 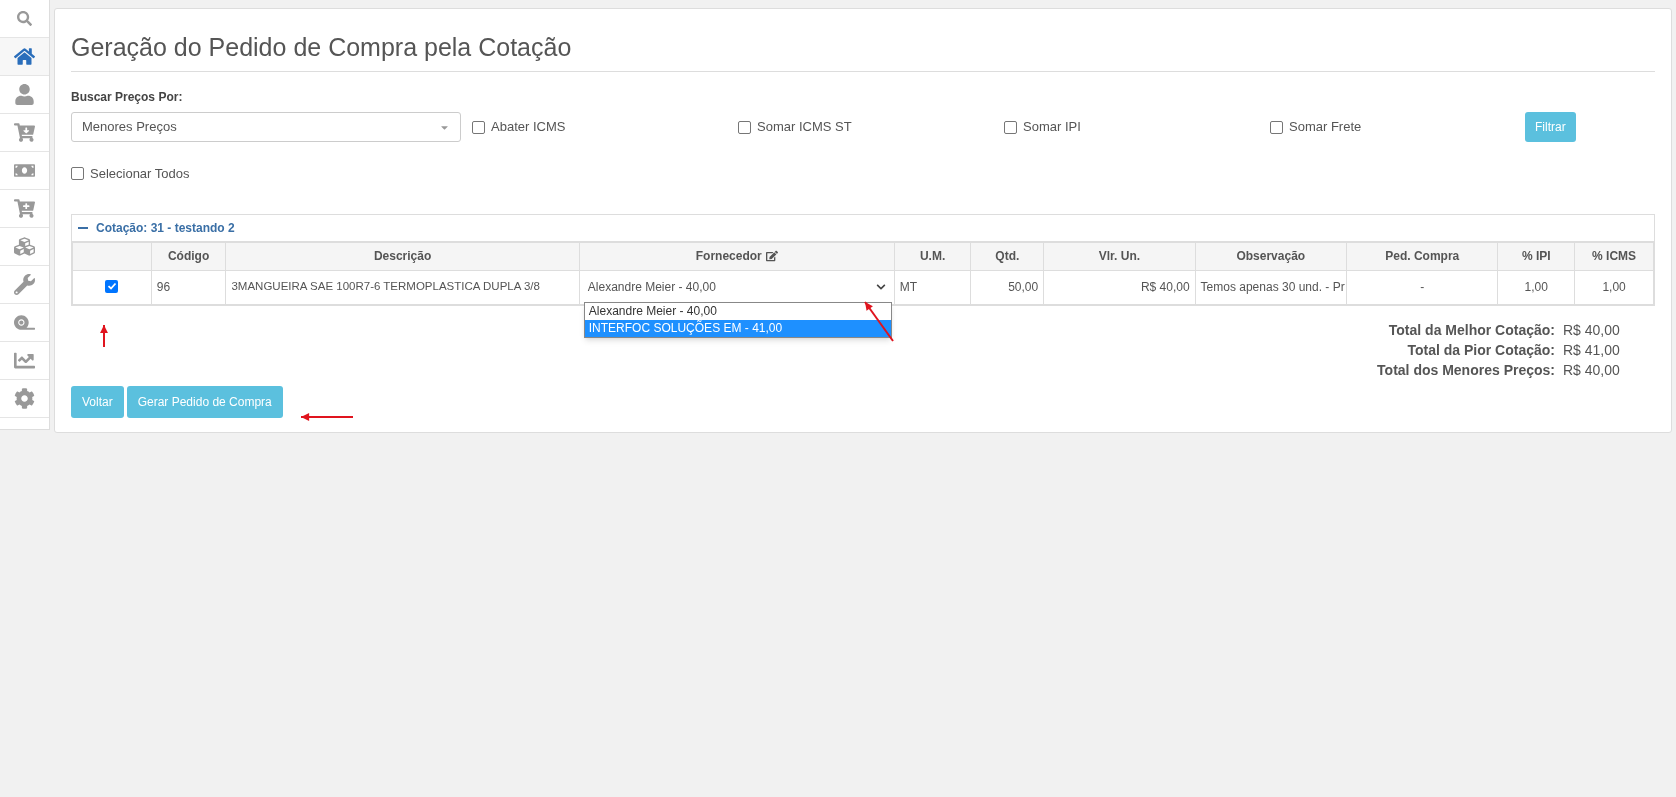 What do you see at coordinates (1052, 127) in the screenshot?
I see `checkbox-label: Somar IPI` at bounding box center [1052, 127].